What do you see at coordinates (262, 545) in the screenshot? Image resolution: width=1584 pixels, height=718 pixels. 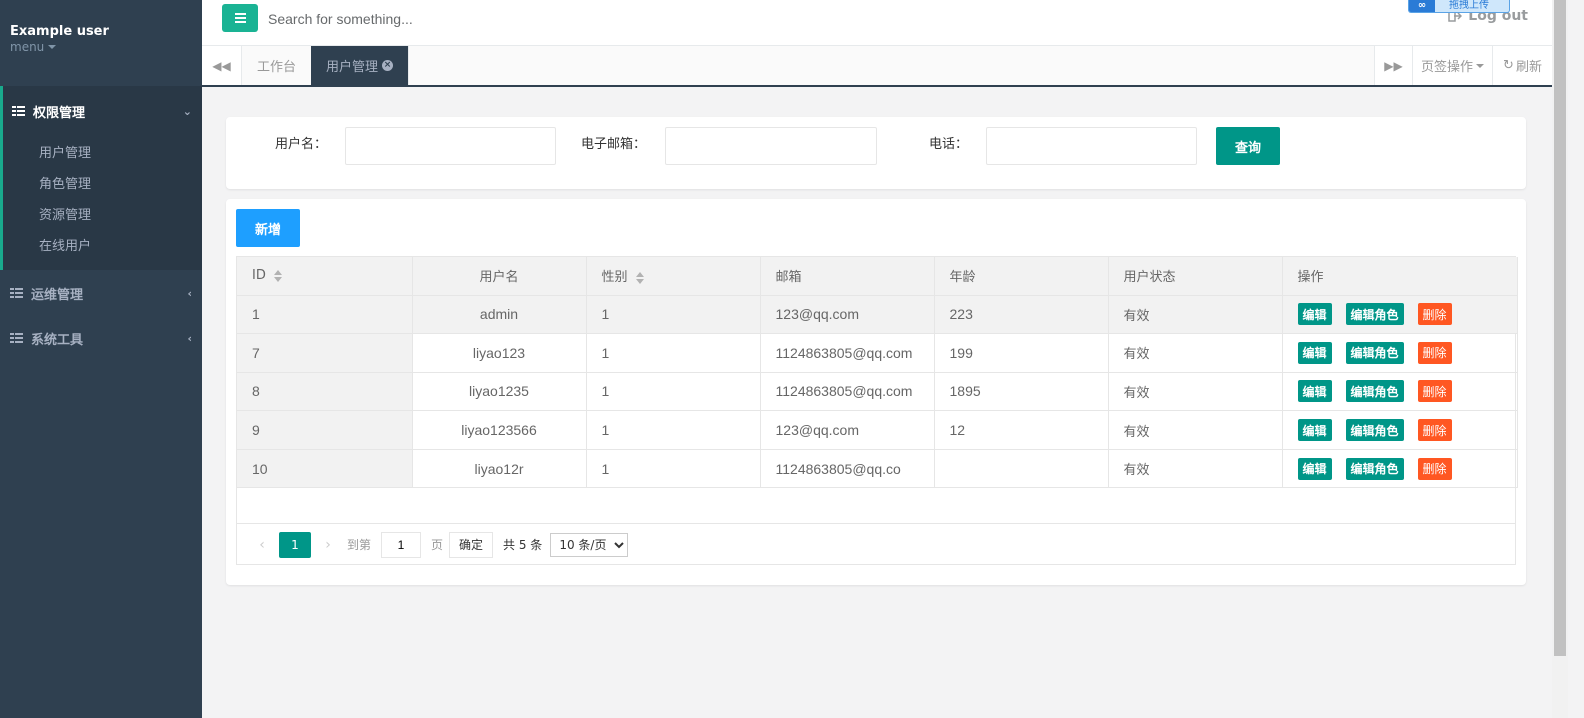 I see `prev-page-icon: ‹` at bounding box center [262, 545].